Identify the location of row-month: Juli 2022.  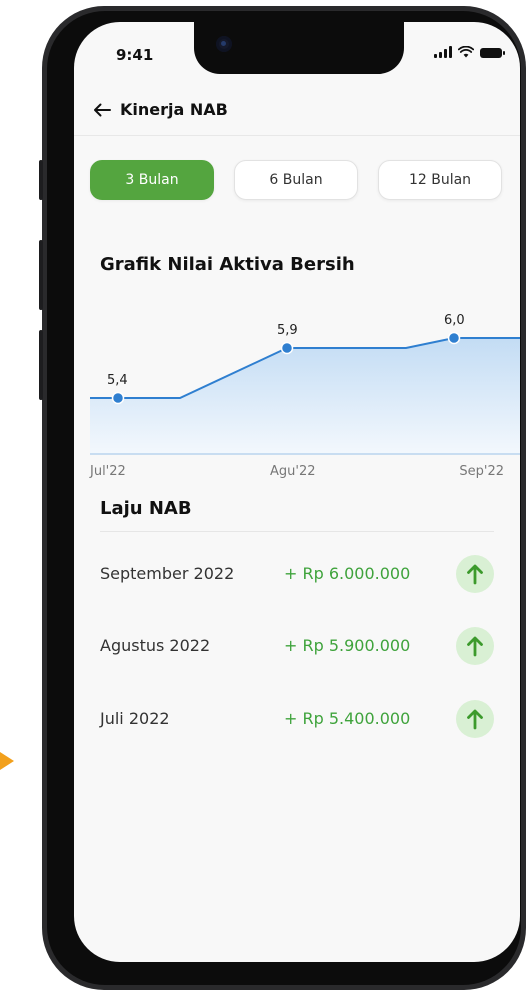
(135, 718).